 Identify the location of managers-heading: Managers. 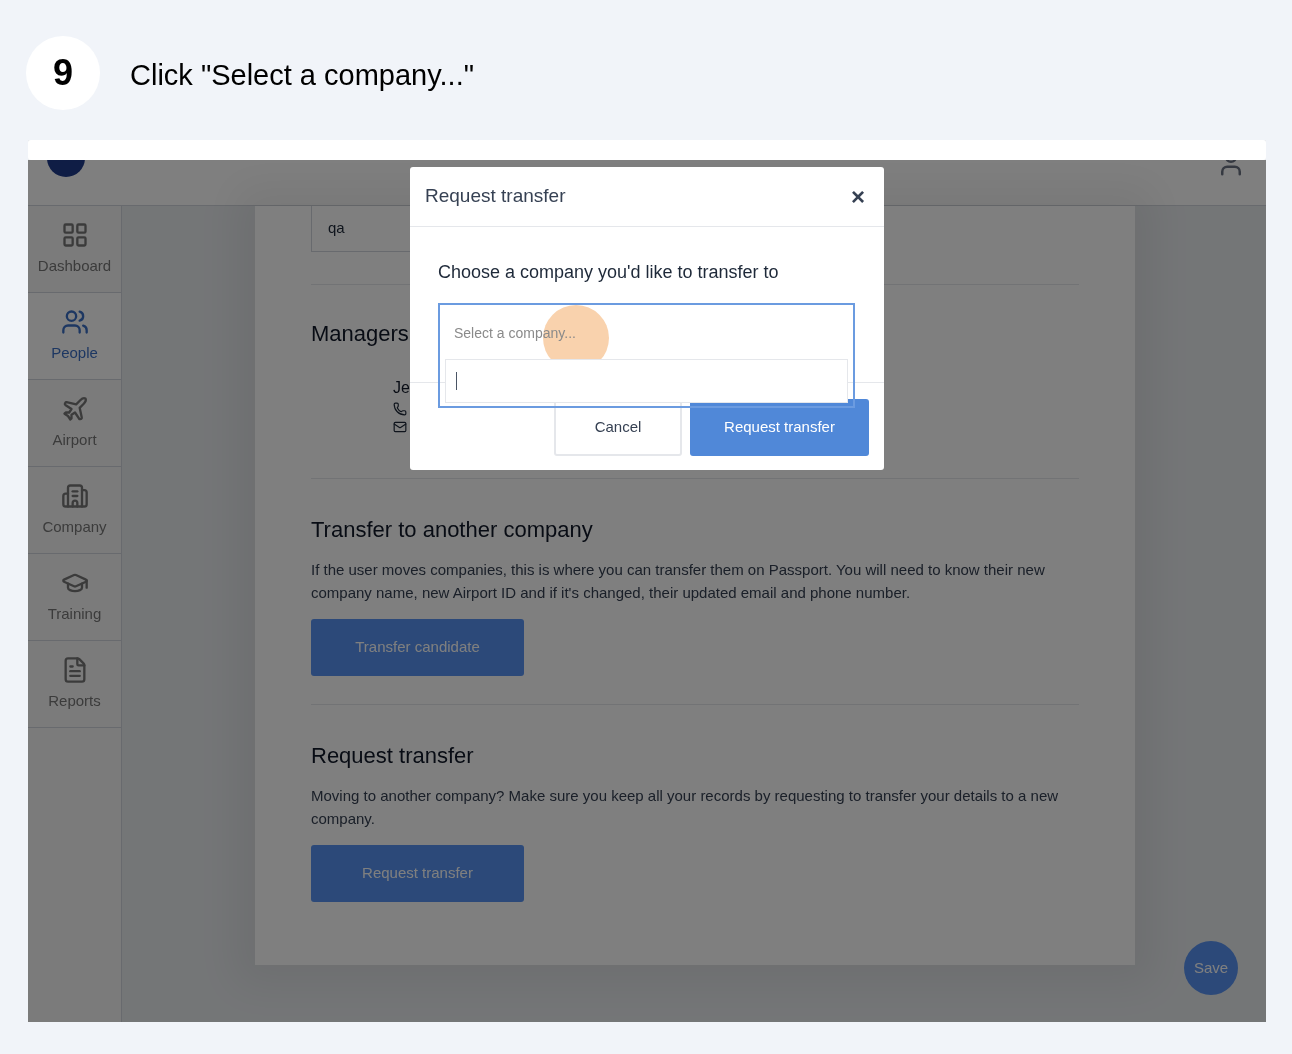
(360, 334).